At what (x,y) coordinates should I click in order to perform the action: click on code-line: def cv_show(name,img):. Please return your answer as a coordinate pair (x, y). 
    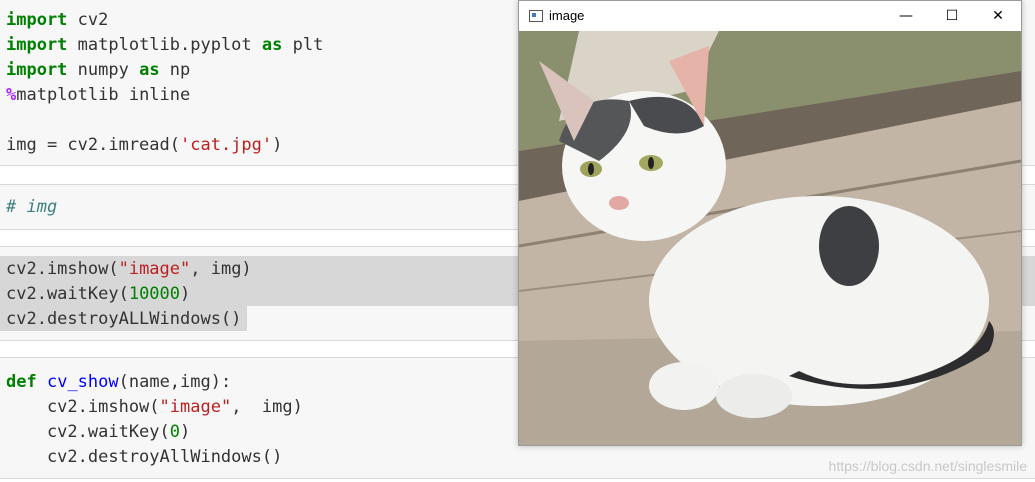
    Looking at the image, I should click on (119, 382).